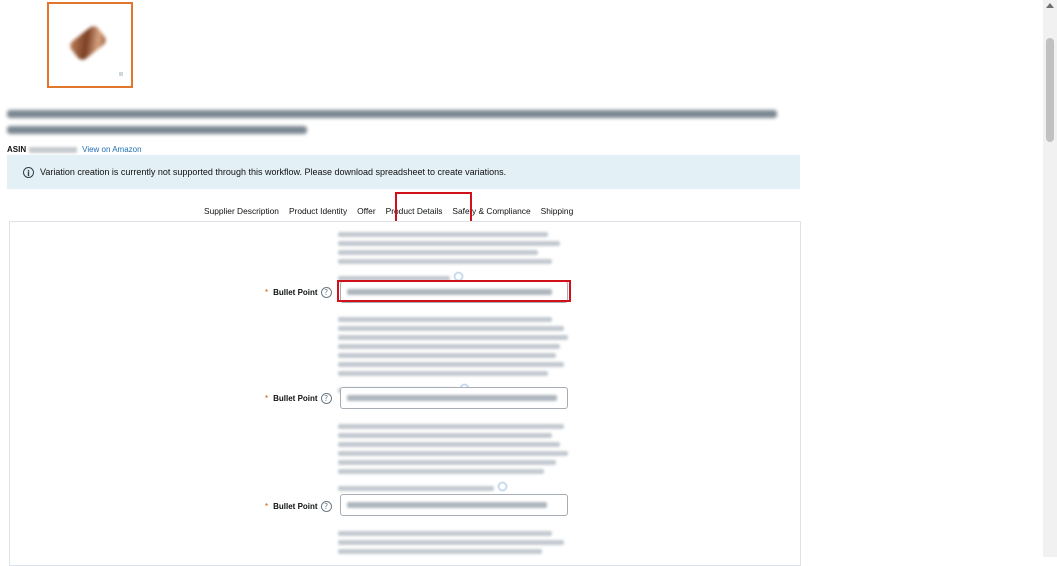 Image resolution: width=1057 pixels, height=566 pixels. I want to click on scroll-up-arrow-icon, so click(1050, 5).